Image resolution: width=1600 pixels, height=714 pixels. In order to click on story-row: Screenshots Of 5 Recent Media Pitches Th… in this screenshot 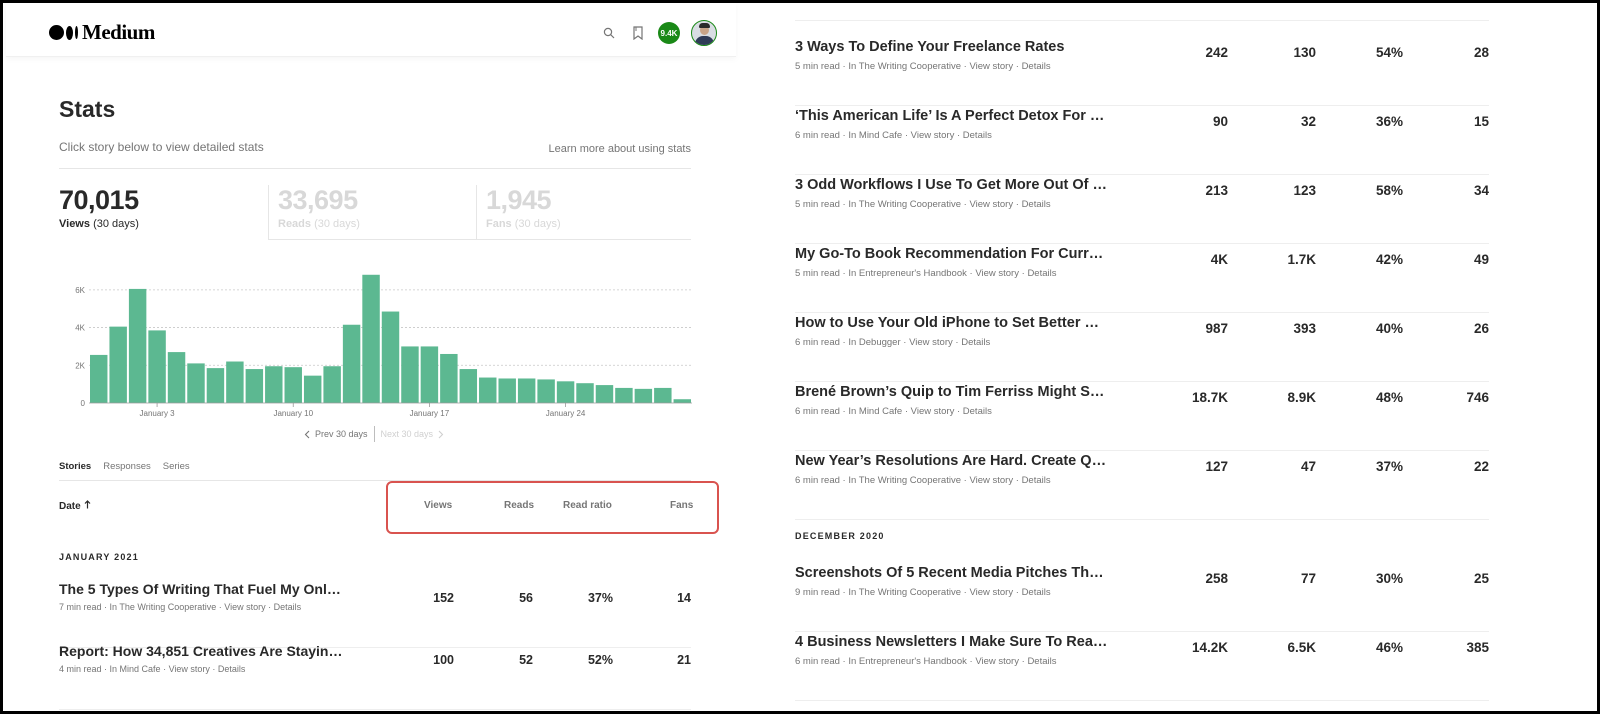, I will do `click(1142, 598)`.